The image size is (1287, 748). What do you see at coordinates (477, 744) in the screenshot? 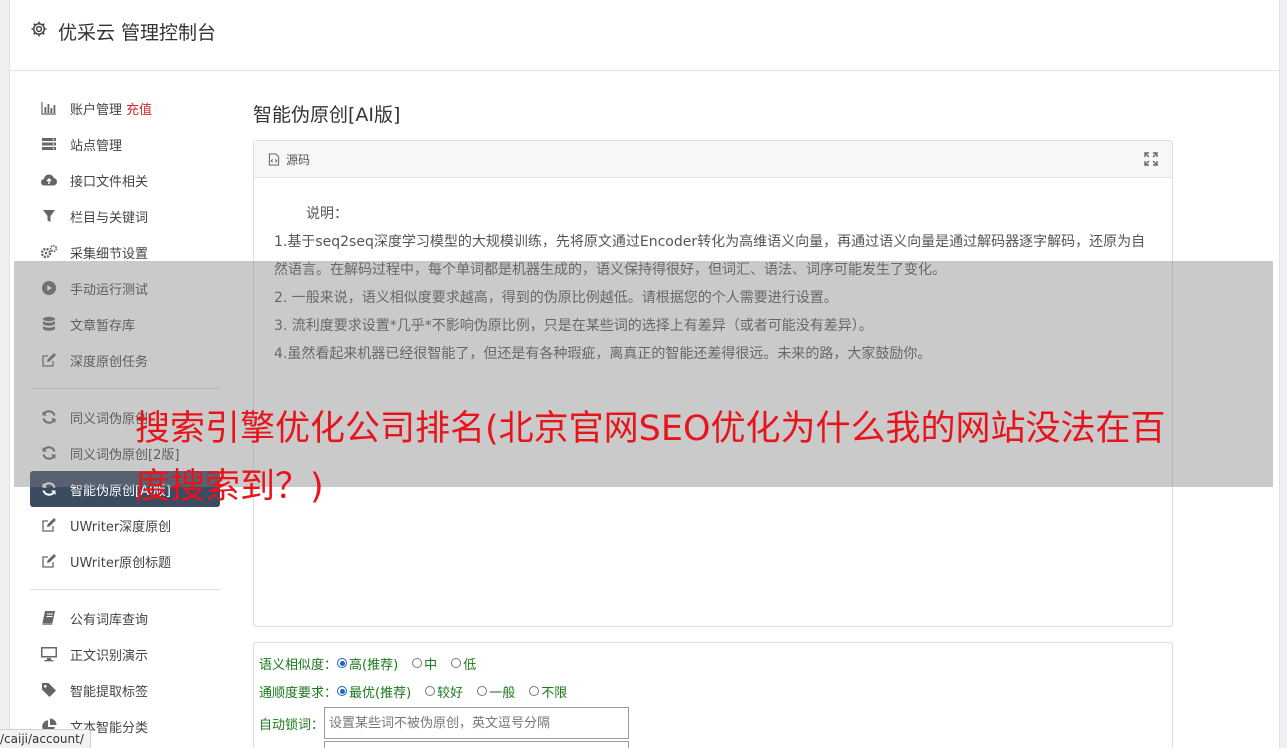
I see `next-input` at bounding box center [477, 744].